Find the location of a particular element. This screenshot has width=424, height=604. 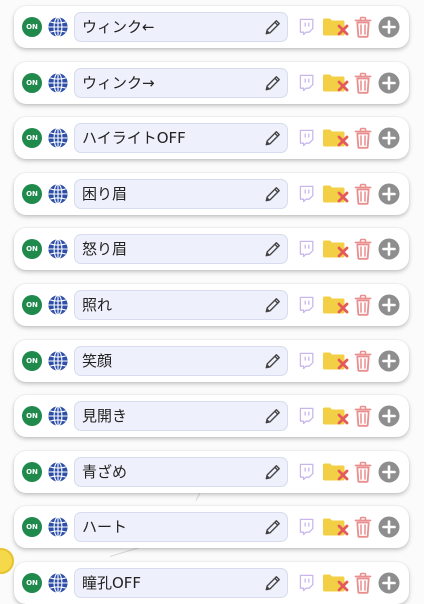

item-name: 瞳孔OFF is located at coordinates (112, 583).